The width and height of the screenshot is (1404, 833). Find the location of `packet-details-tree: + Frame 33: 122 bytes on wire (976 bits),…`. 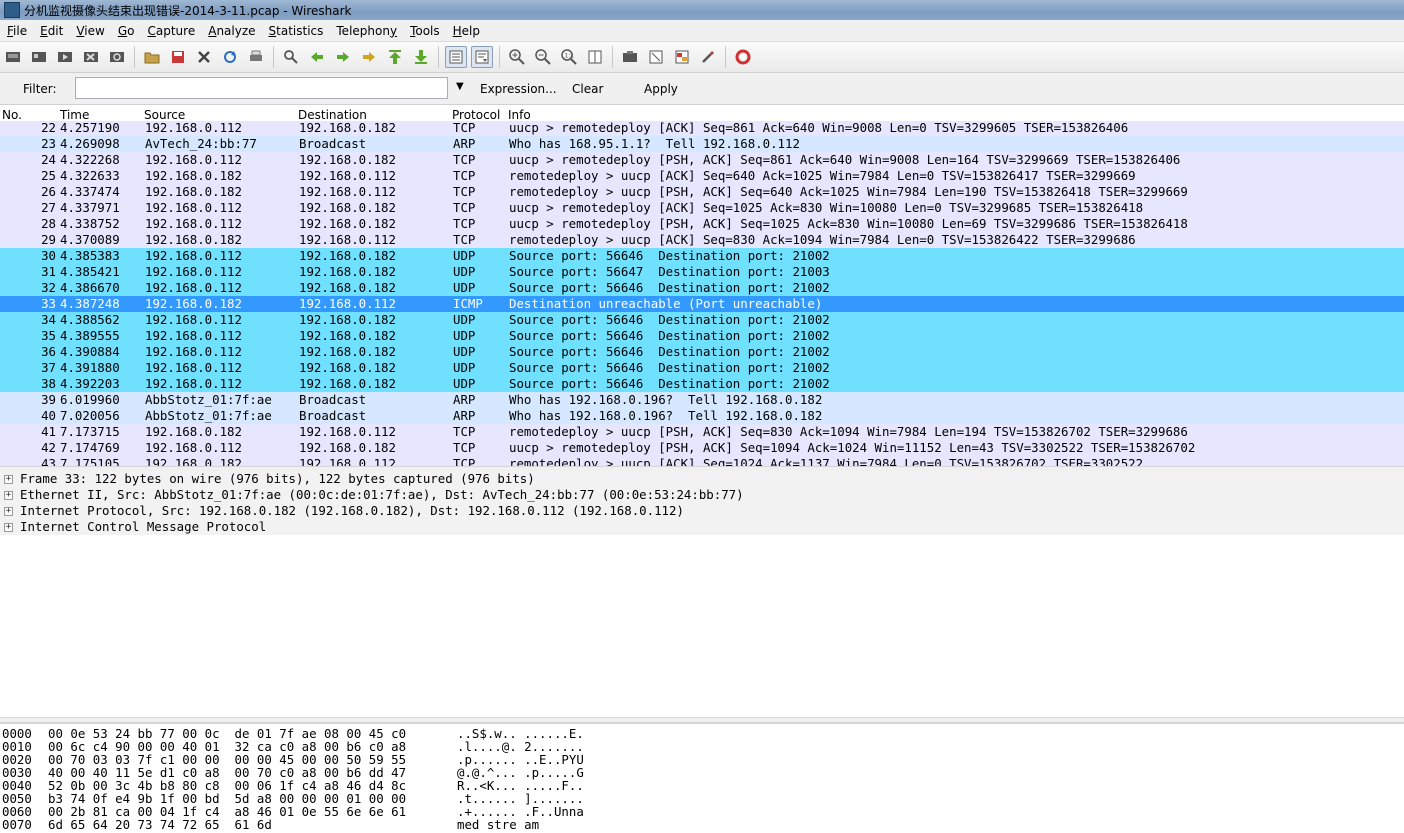

packet-details-tree: + Frame 33: 122 bytes on wire (976 bits),… is located at coordinates (702, 504).